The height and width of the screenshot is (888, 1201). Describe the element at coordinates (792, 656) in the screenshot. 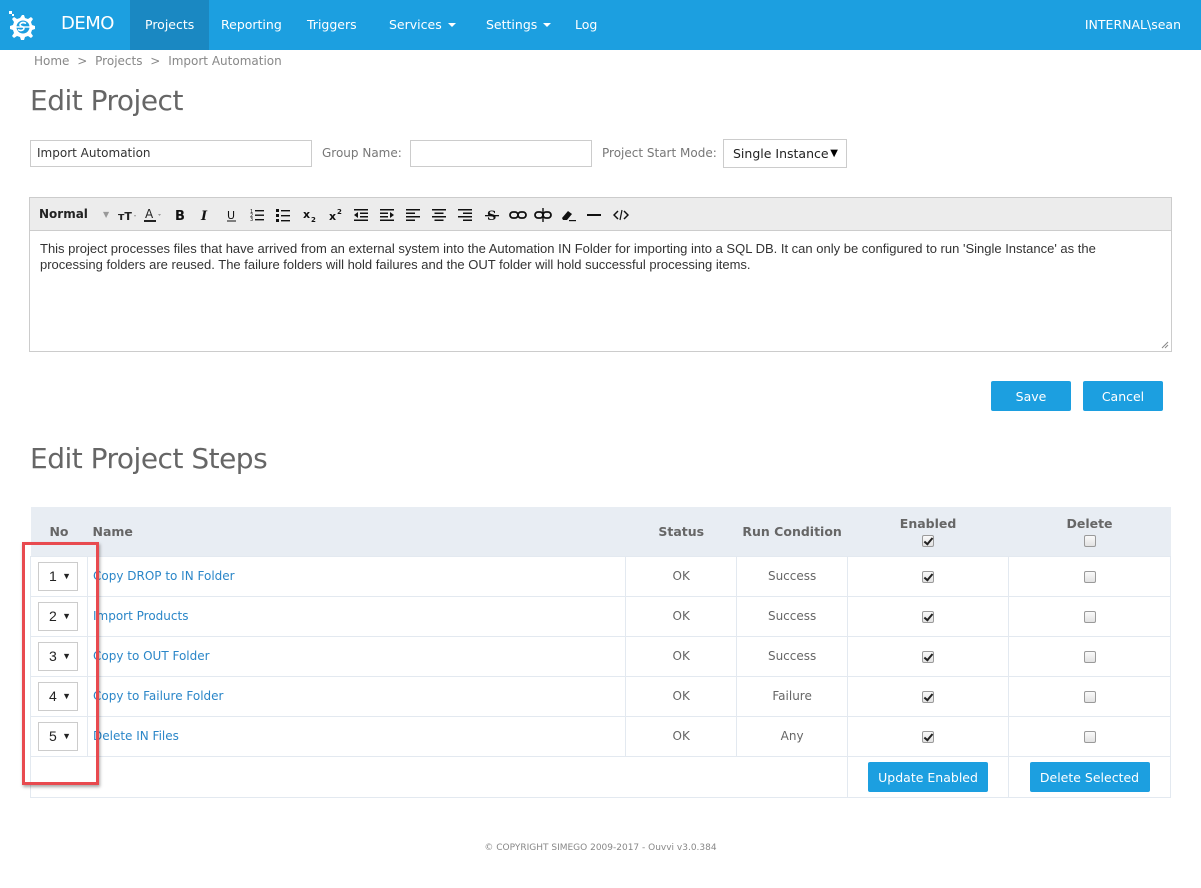

I see `step-run-condition: Success` at that location.